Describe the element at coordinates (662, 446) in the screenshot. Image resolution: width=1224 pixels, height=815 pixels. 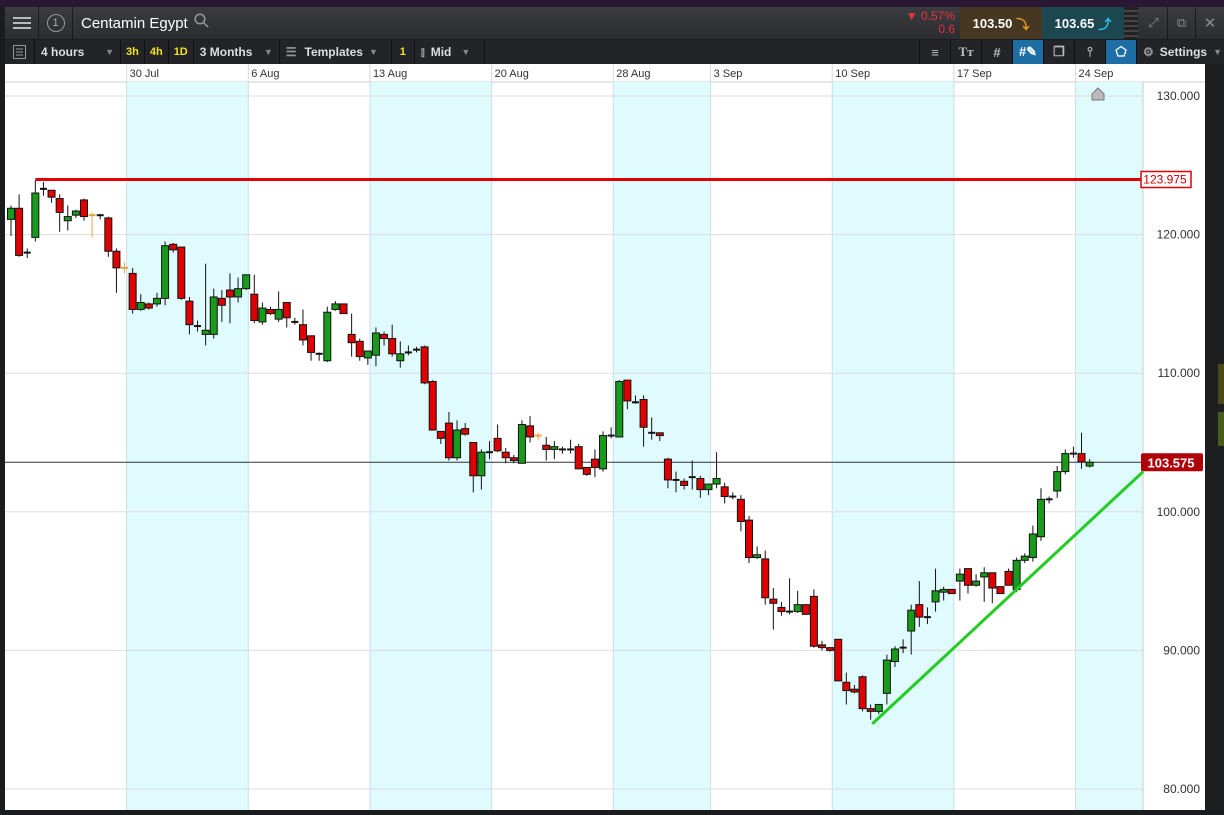
I see `weekday-stripe` at that location.